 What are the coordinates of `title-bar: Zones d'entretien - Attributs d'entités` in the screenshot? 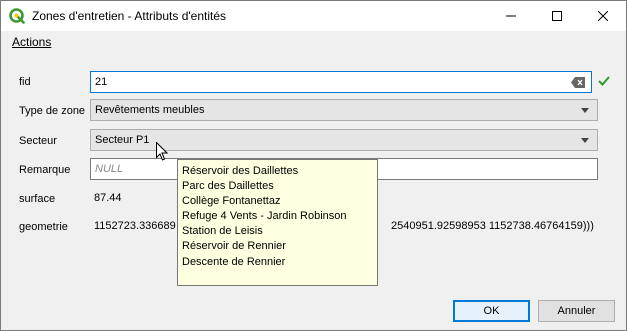 It's located at (313, 16).